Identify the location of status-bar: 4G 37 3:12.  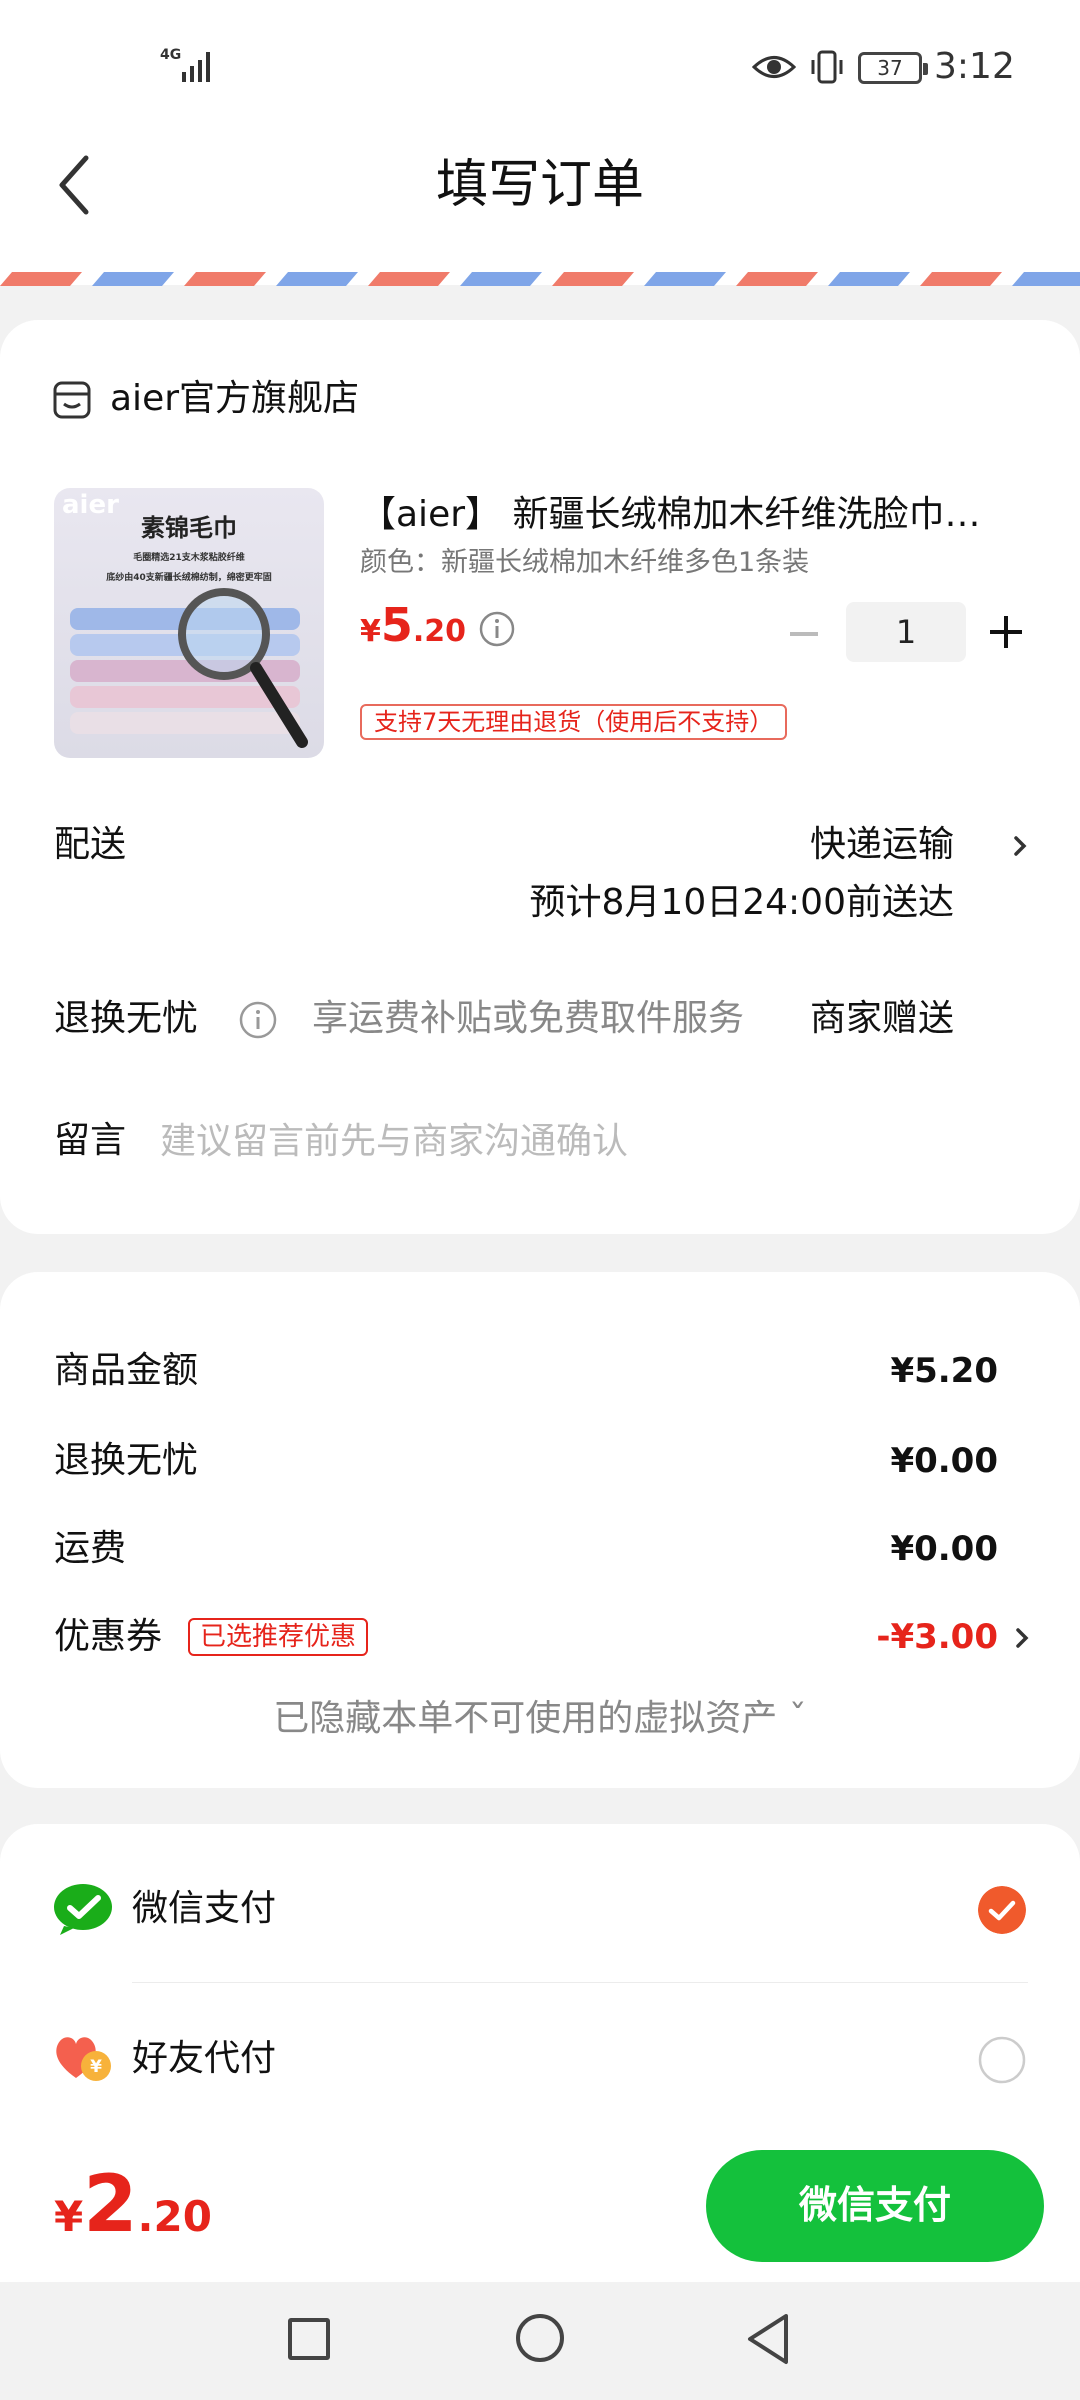
(540, 65).